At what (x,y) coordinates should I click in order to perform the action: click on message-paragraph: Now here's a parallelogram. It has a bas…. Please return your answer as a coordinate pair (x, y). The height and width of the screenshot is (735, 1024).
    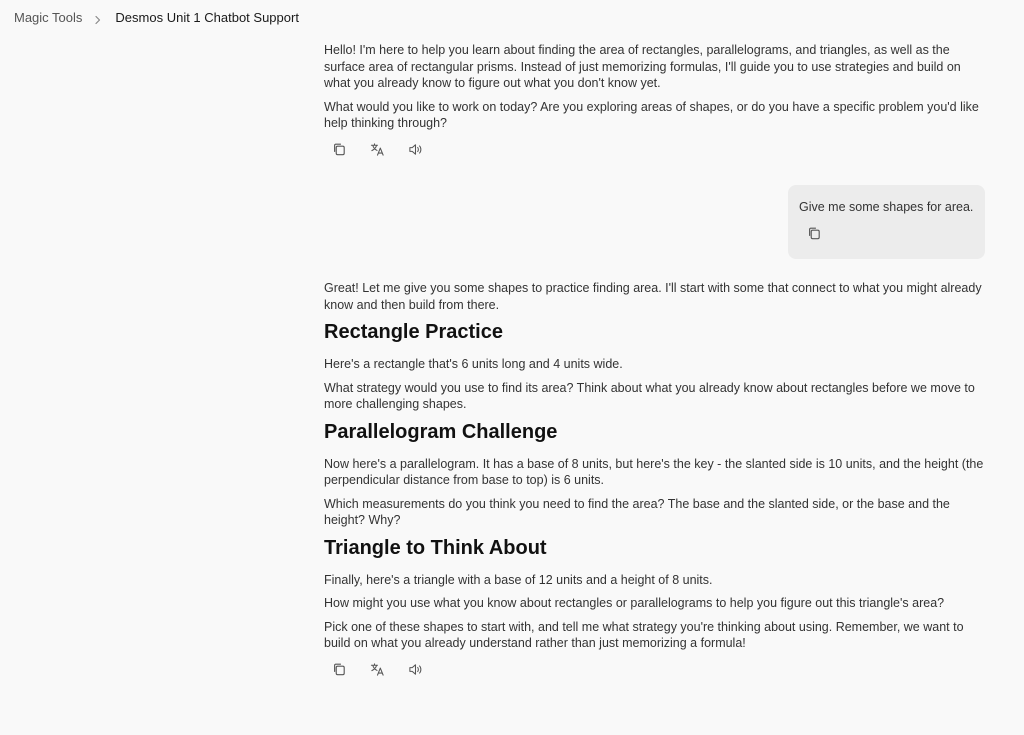
    Looking at the image, I should click on (654, 472).